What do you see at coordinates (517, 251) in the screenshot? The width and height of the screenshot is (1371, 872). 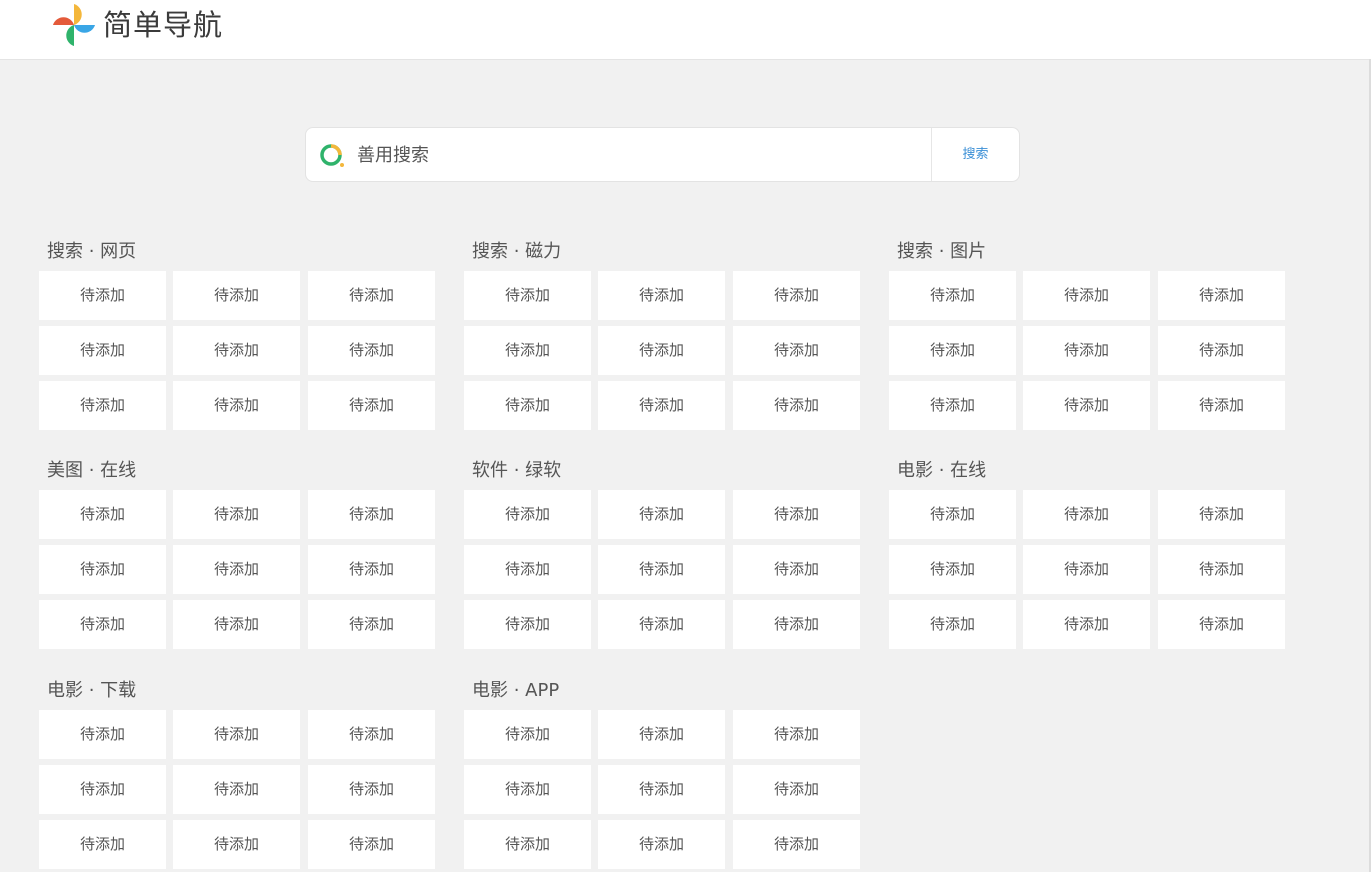 I see `category-title: 搜索 · 磁力` at bounding box center [517, 251].